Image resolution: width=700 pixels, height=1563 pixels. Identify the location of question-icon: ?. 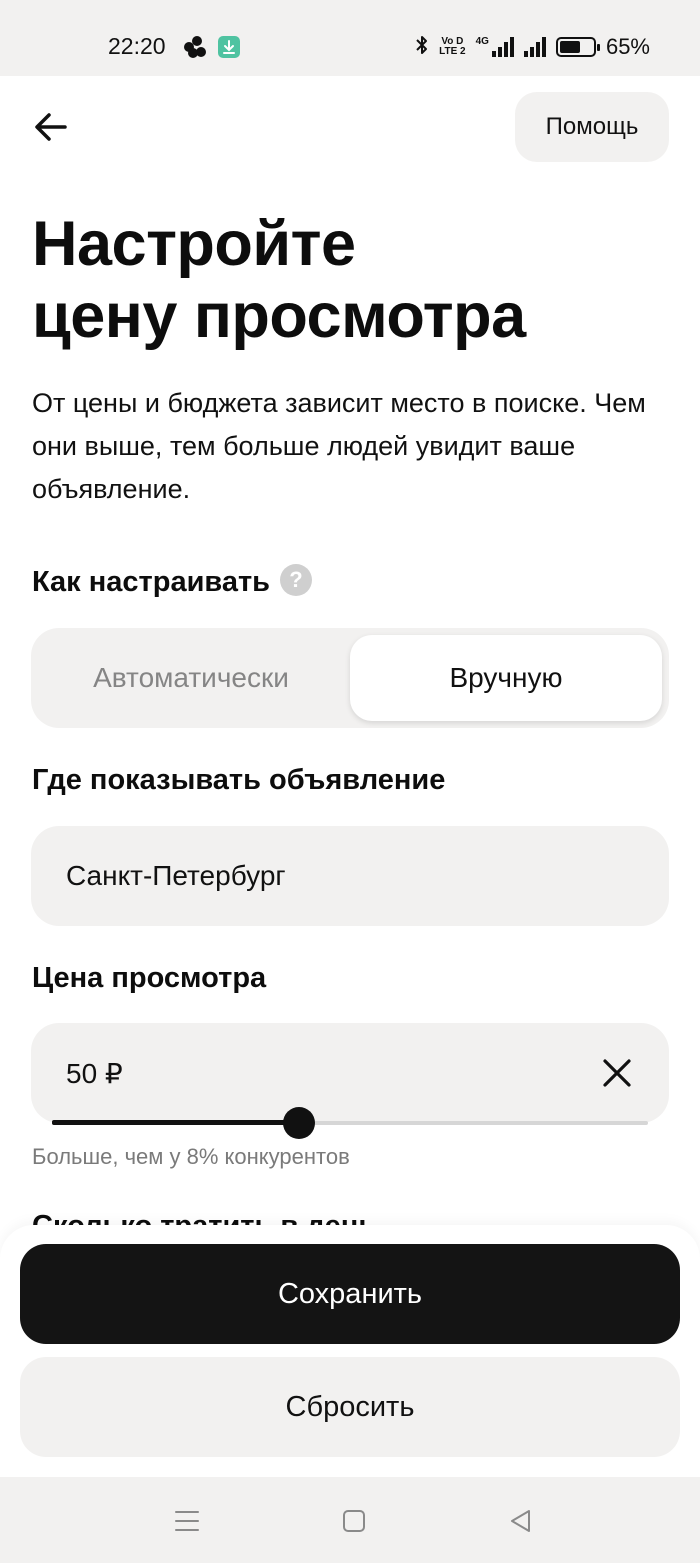
(296, 580).